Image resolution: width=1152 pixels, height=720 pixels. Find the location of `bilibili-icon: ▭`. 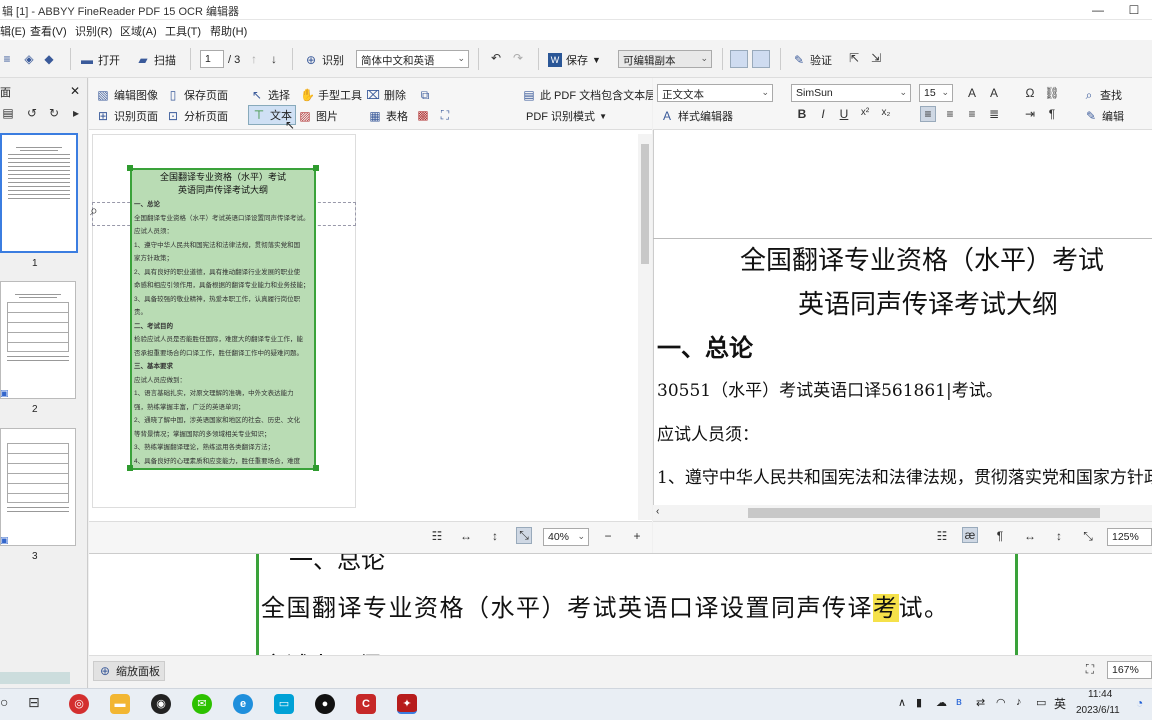

bilibili-icon: ▭ is located at coordinates (284, 704).